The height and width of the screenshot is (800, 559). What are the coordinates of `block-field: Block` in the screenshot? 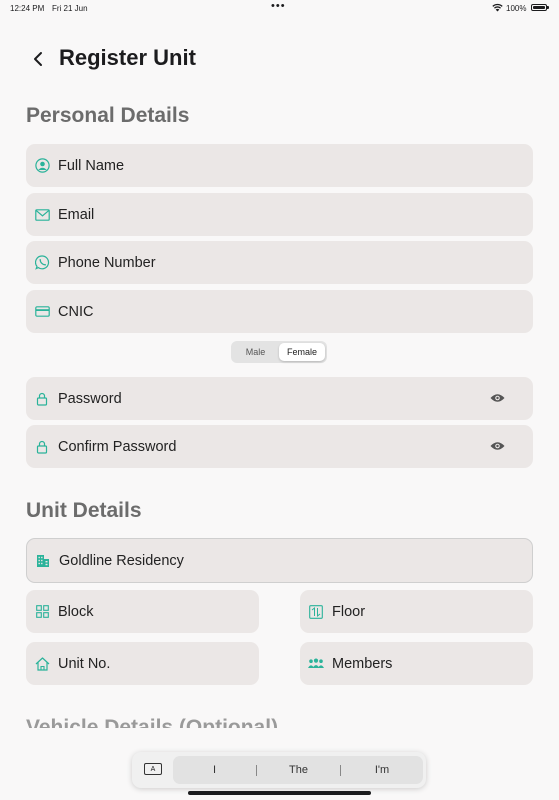 It's located at (142, 611).